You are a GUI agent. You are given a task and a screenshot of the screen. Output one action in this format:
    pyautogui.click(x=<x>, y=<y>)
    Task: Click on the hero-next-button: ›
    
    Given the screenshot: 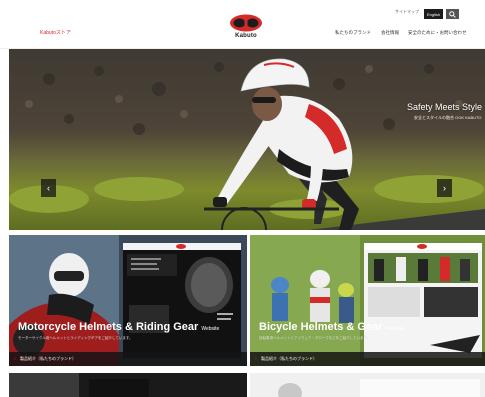 What is the action you would take?
    pyautogui.click(x=444, y=188)
    